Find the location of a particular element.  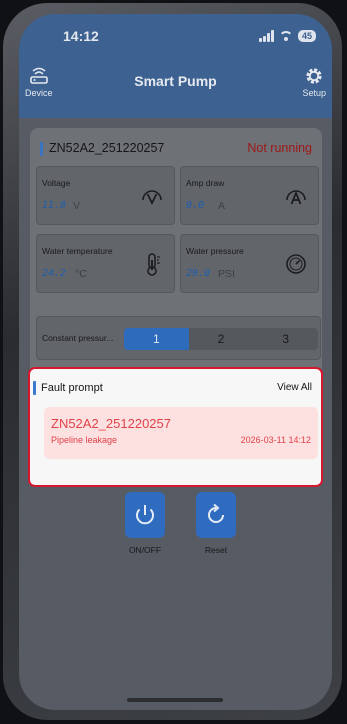

mode-option-3: 3 is located at coordinates (285, 339).